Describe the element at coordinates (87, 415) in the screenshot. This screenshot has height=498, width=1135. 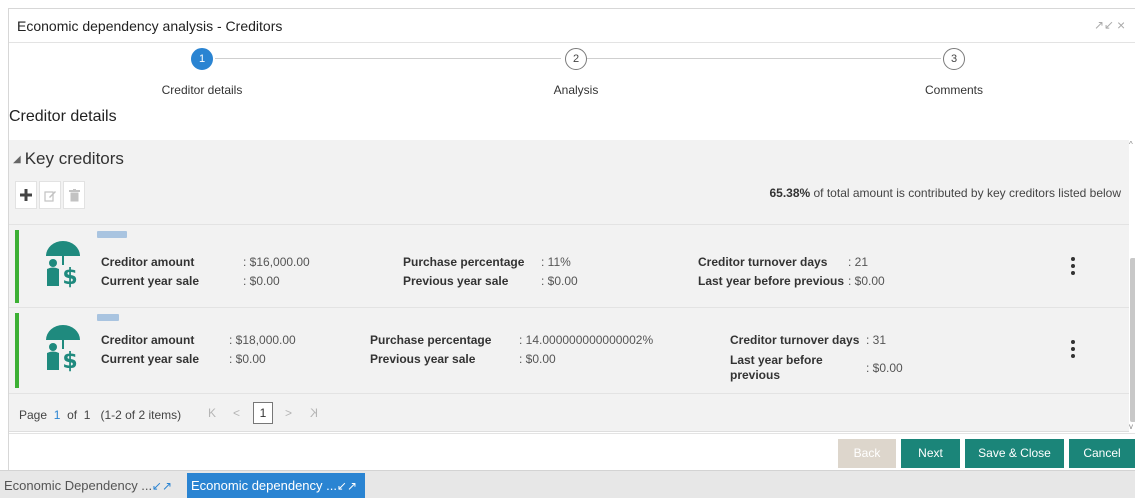
I see `total-pages: 1` at that location.